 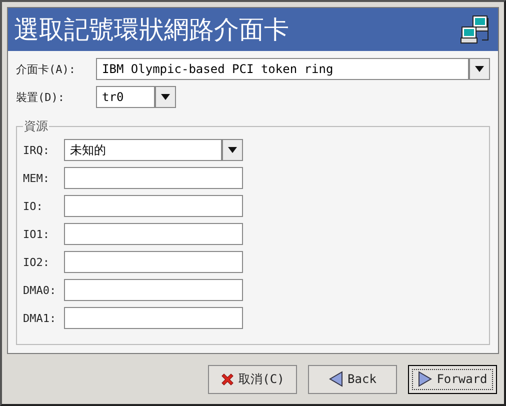 I want to click on field-label: DMA1:, so click(x=40, y=318).